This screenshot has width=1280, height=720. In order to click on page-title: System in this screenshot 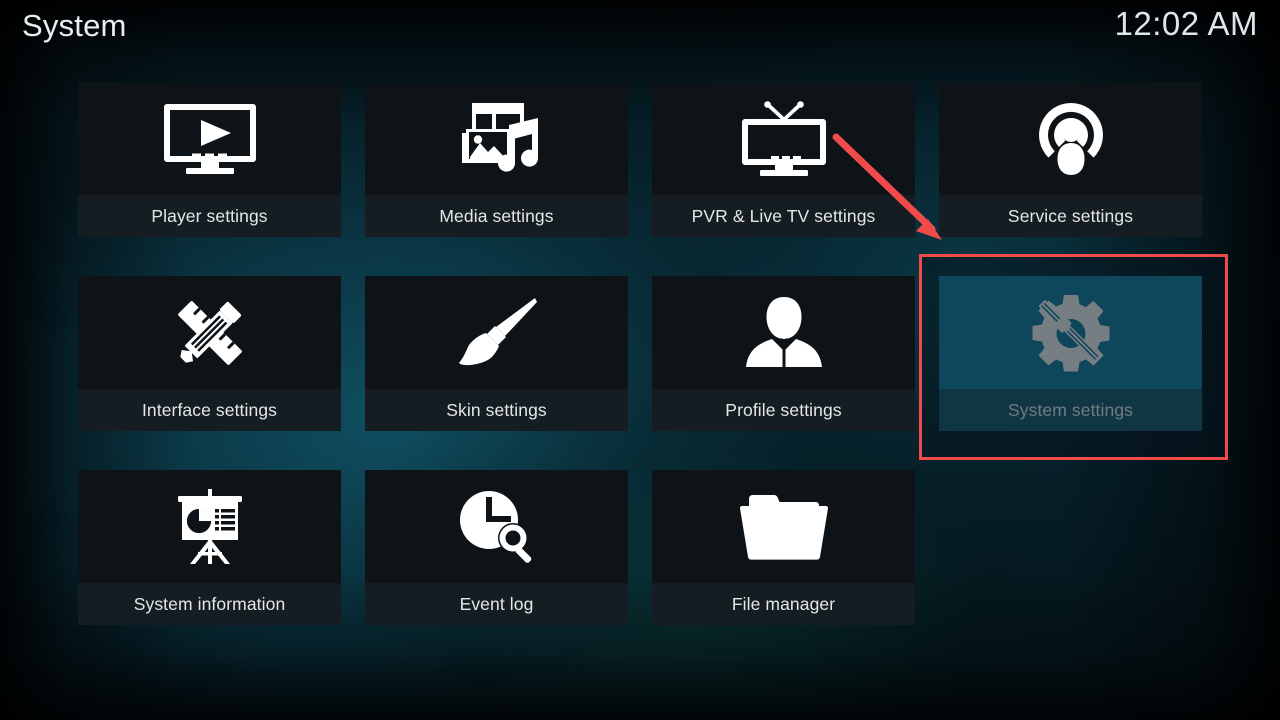, I will do `click(74, 25)`.